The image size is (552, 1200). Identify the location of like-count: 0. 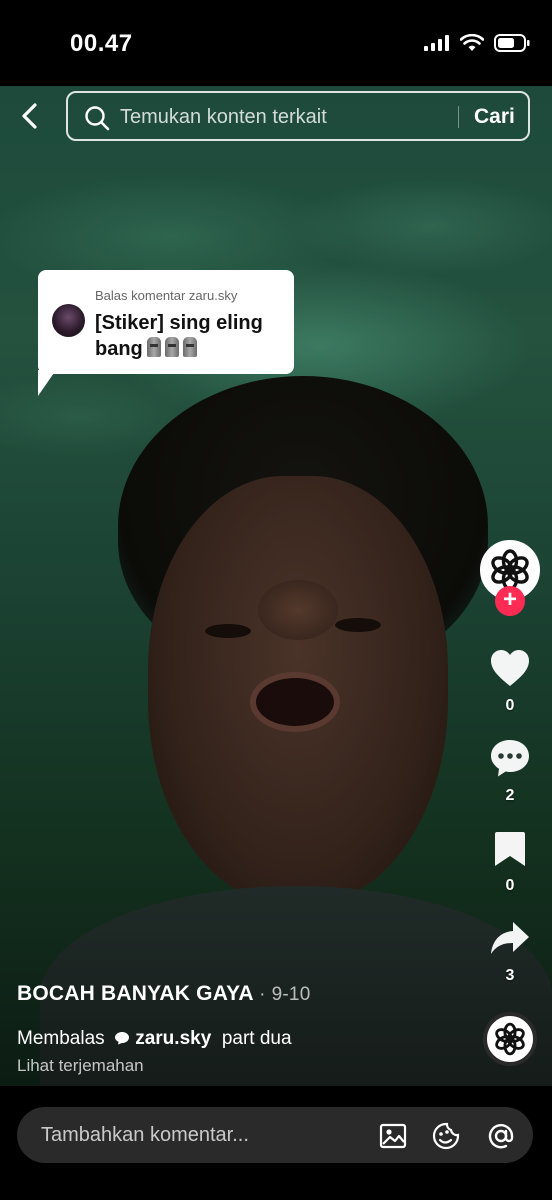
(510, 705).